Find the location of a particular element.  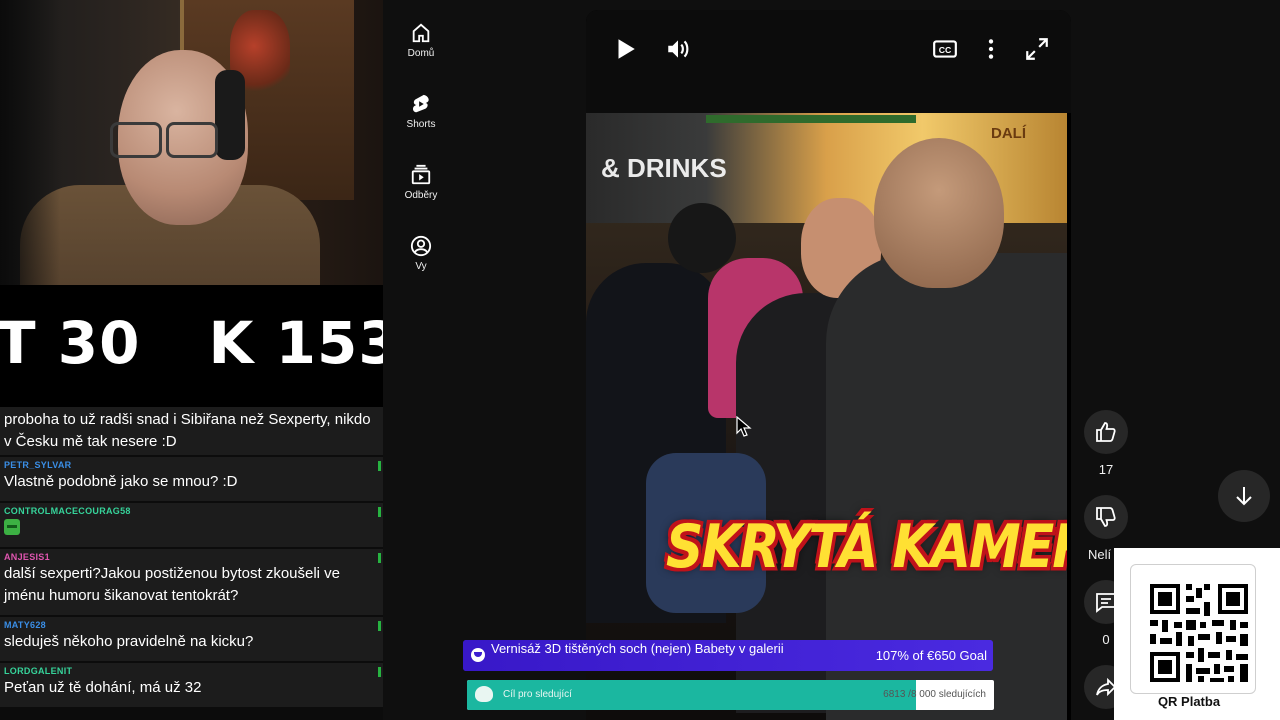

chat-username: LORDGALENIT is located at coordinates (191, 671).